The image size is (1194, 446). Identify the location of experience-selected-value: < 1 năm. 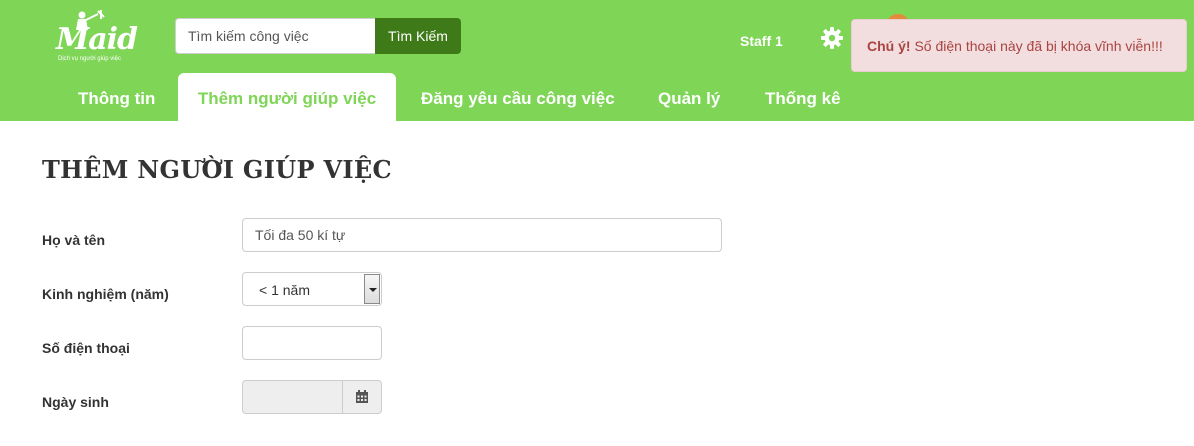
(284, 290).